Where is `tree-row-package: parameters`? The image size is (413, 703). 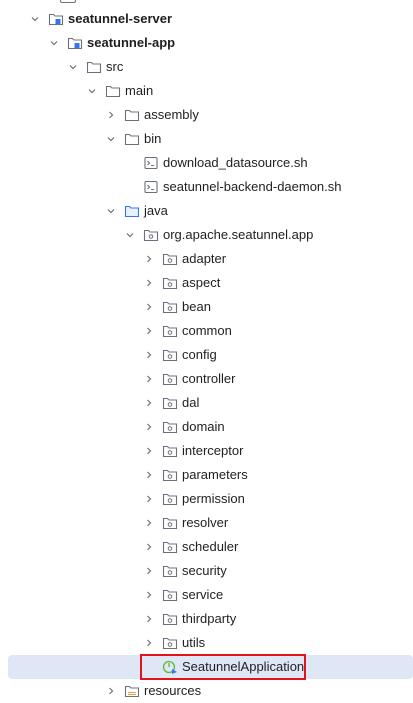
tree-row-package: parameters is located at coordinates (206, 475).